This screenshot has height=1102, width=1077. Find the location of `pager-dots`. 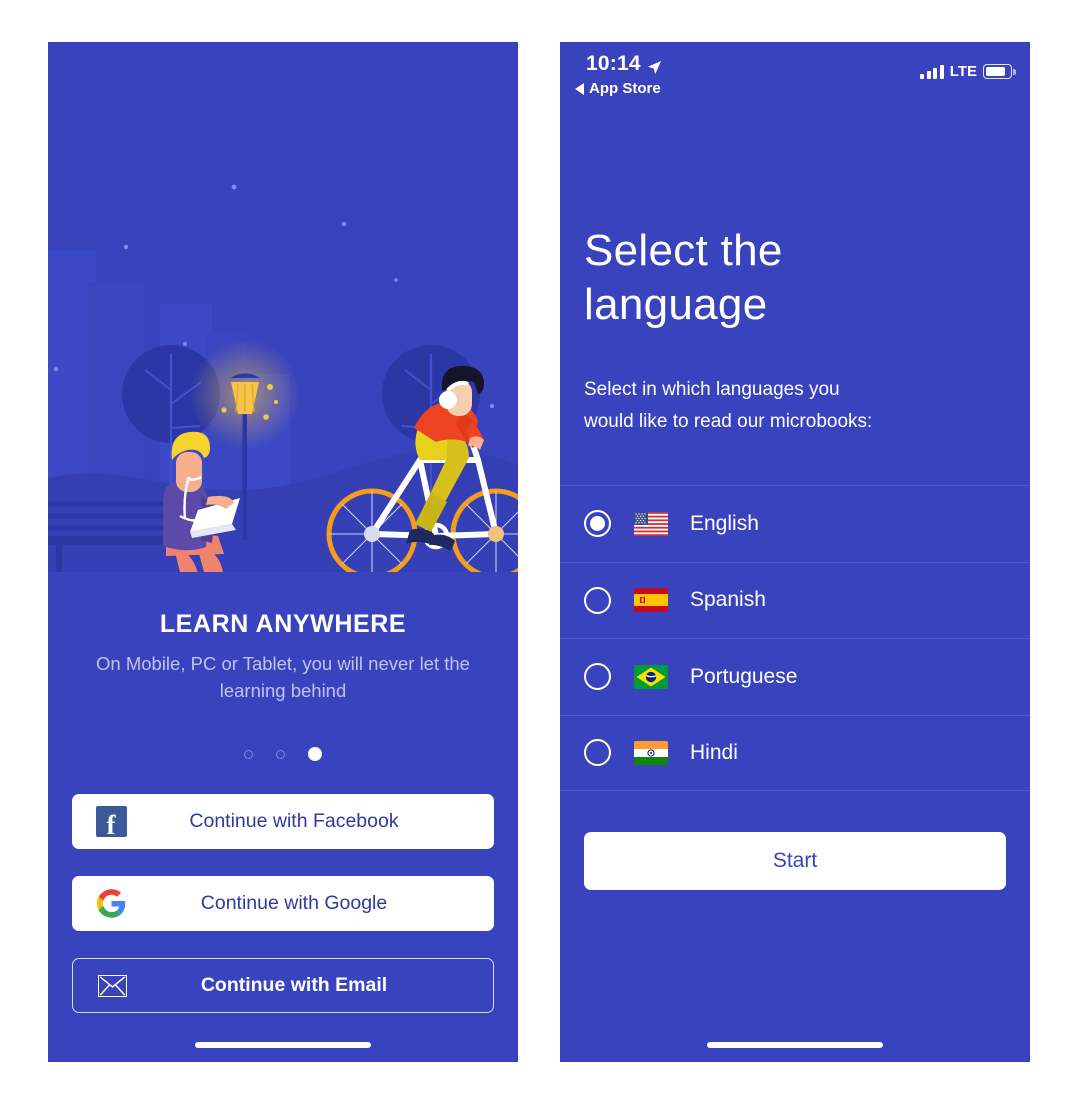

pager-dots is located at coordinates (283, 754).